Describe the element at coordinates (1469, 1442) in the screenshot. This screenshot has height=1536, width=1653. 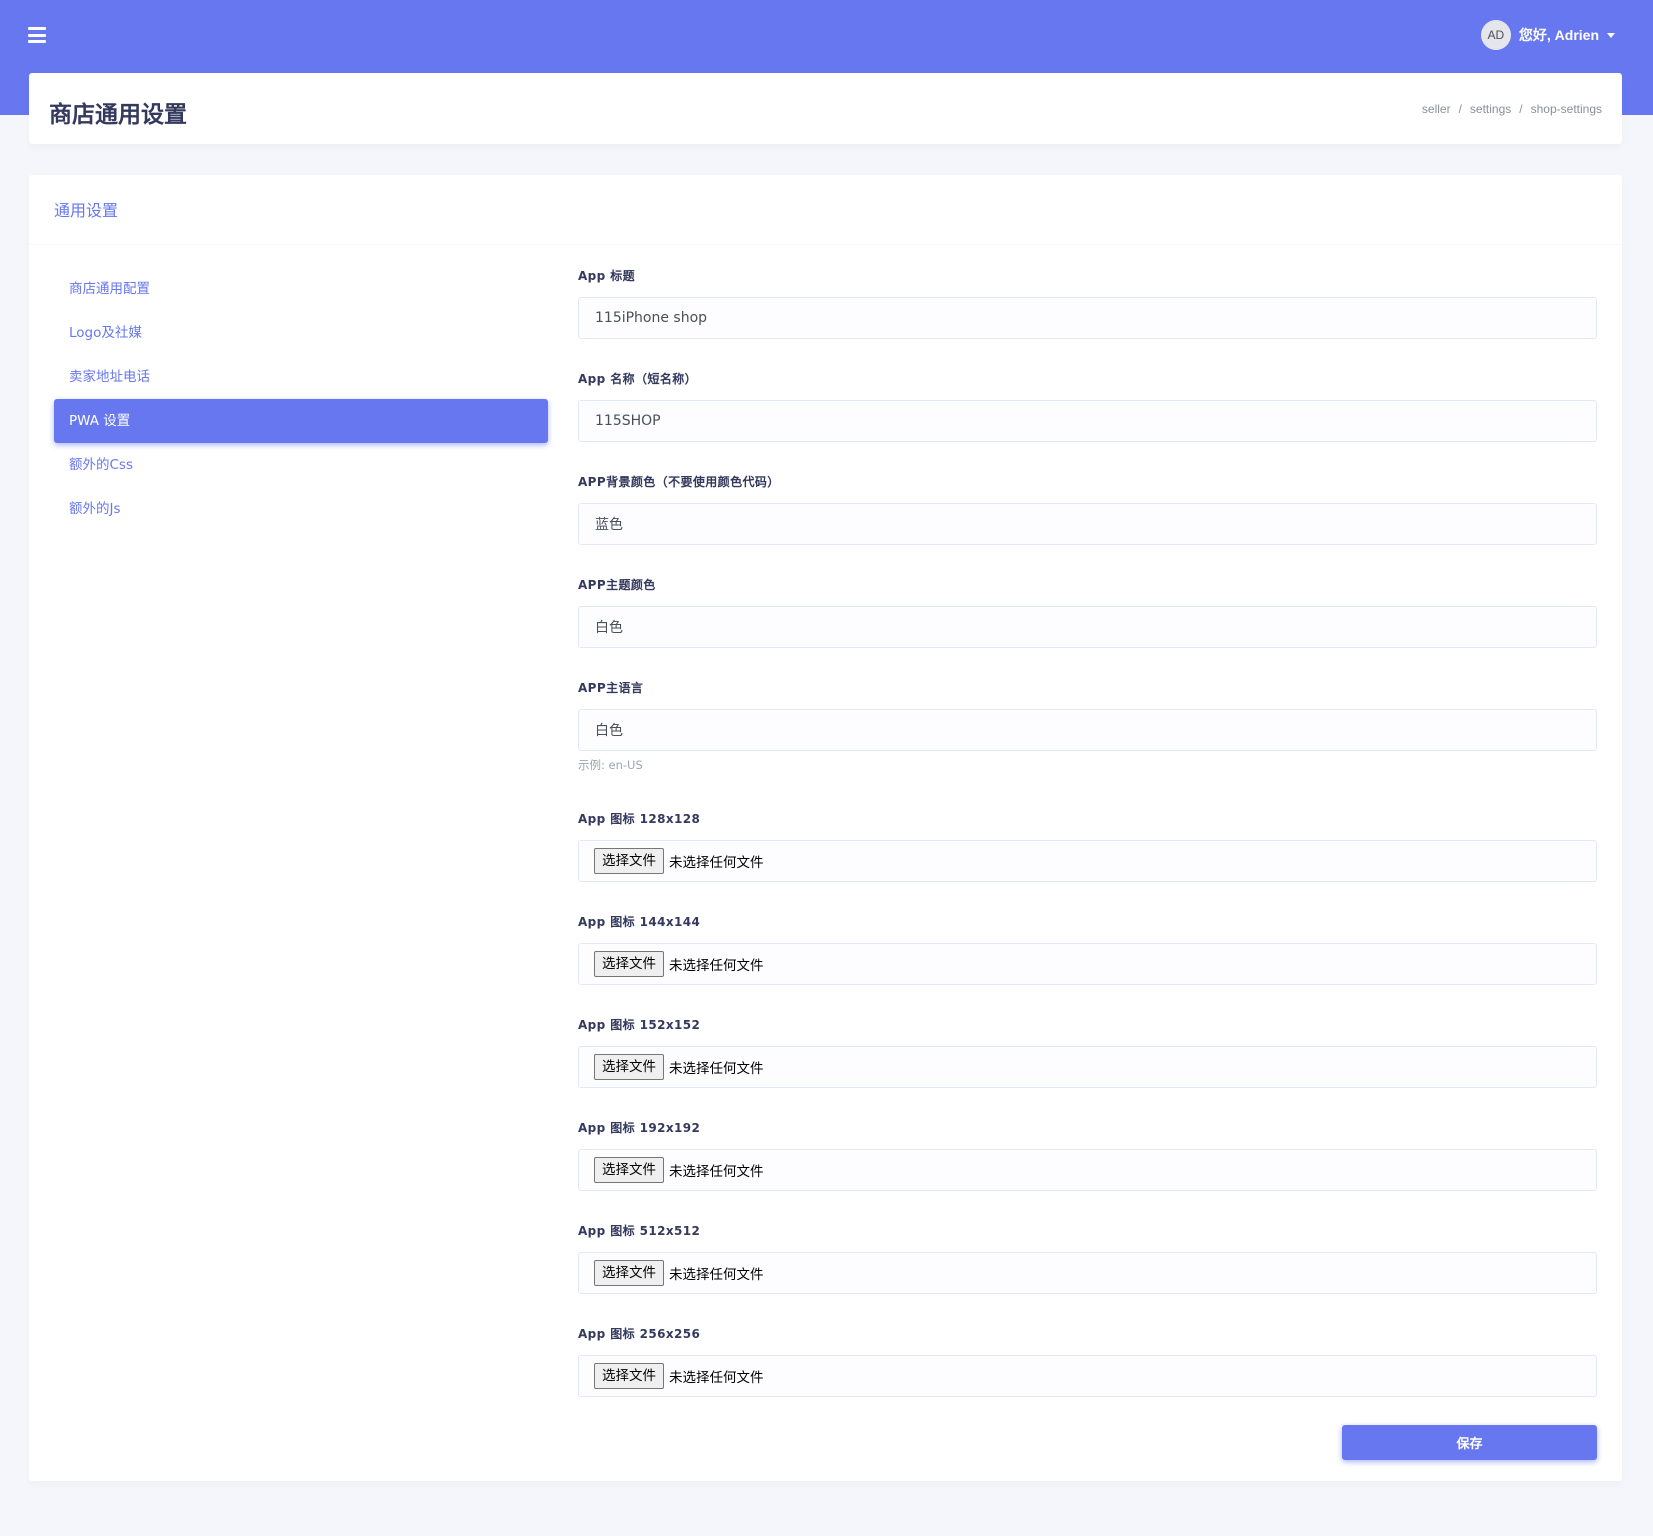
I see `save-button: 保存` at that location.